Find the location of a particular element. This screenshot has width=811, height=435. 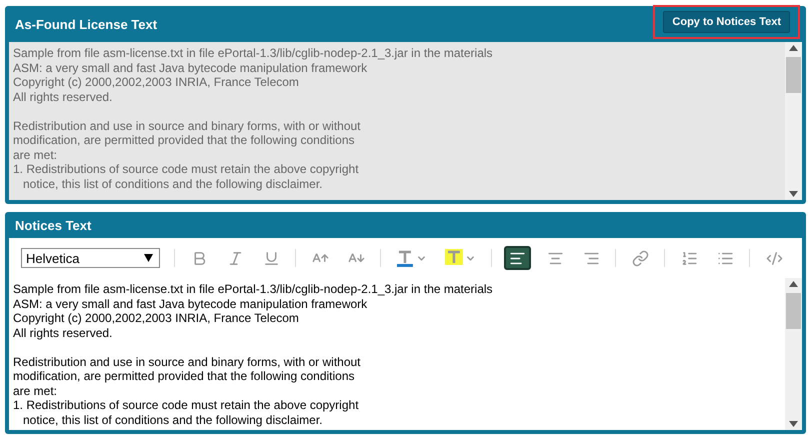

code-icon is located at coordinates (774, 258).